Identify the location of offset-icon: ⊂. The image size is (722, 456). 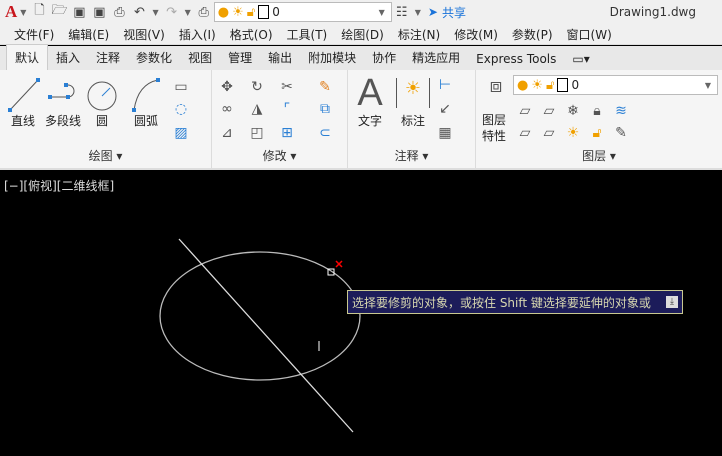
(325, 133).